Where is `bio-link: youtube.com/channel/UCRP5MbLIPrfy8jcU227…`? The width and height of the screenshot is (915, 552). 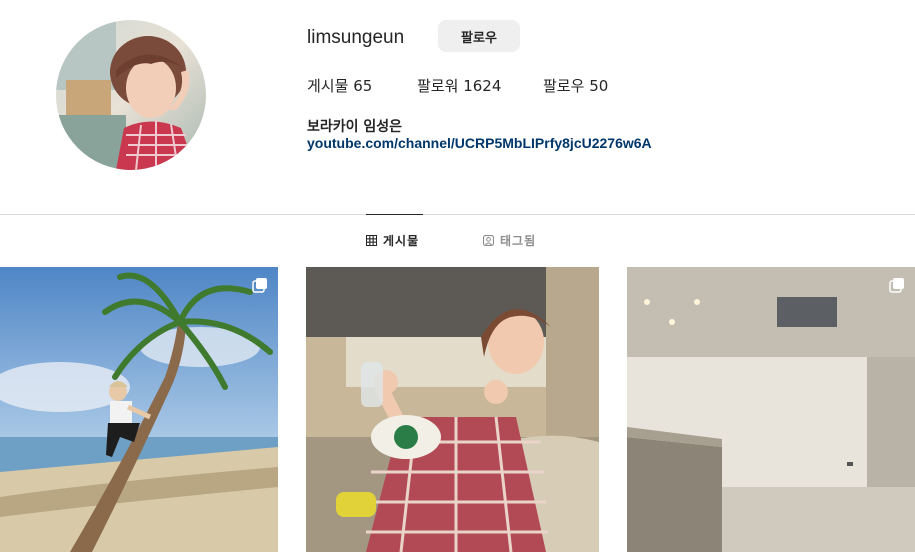 bio-link: youtube.com/channel/UCRP5MbLIPrfy8jcU227… is located at coordinates (479, 143).